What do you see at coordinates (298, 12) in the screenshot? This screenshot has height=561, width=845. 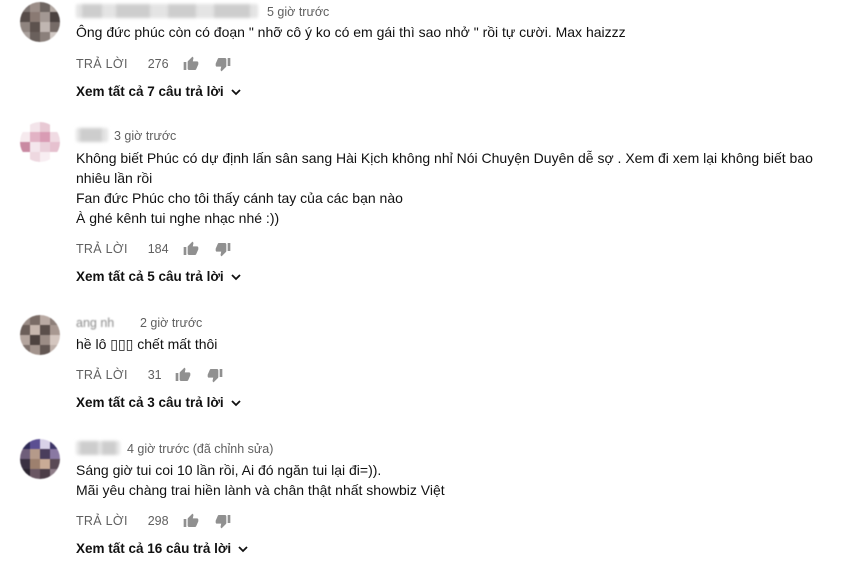 I see `comment-timestamp: 5 giờ trước` at bounding box center [298, 12].